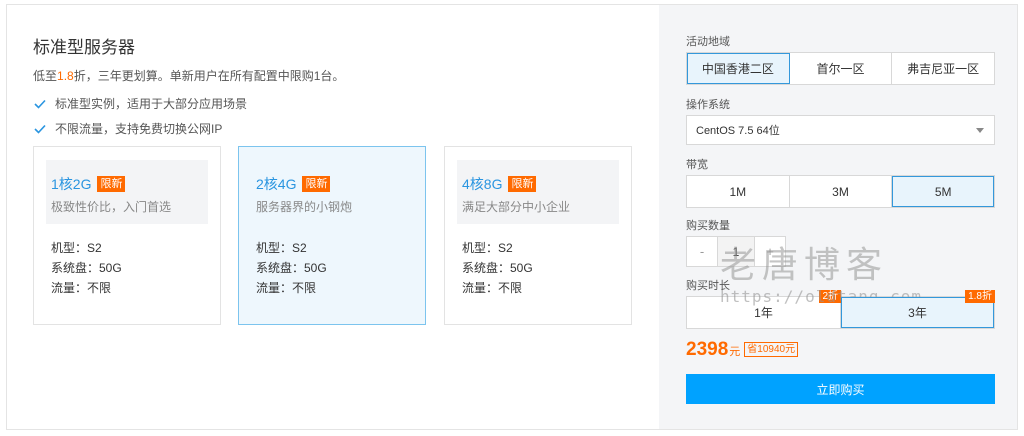  Describe the element at coordinates (980, 130) in the screenshot. I see `caret-down-icon` at that location.